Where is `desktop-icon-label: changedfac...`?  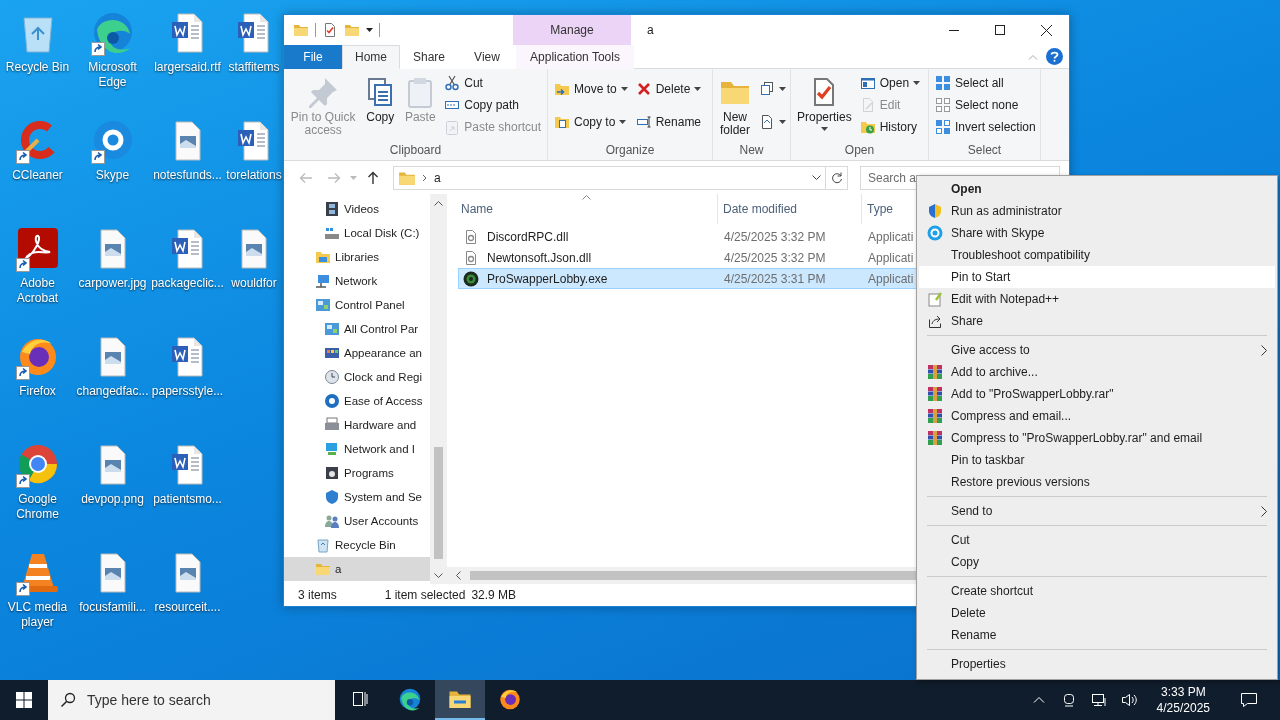 desktop-icon-label: changedfac... is located at coordinates (112, 391).